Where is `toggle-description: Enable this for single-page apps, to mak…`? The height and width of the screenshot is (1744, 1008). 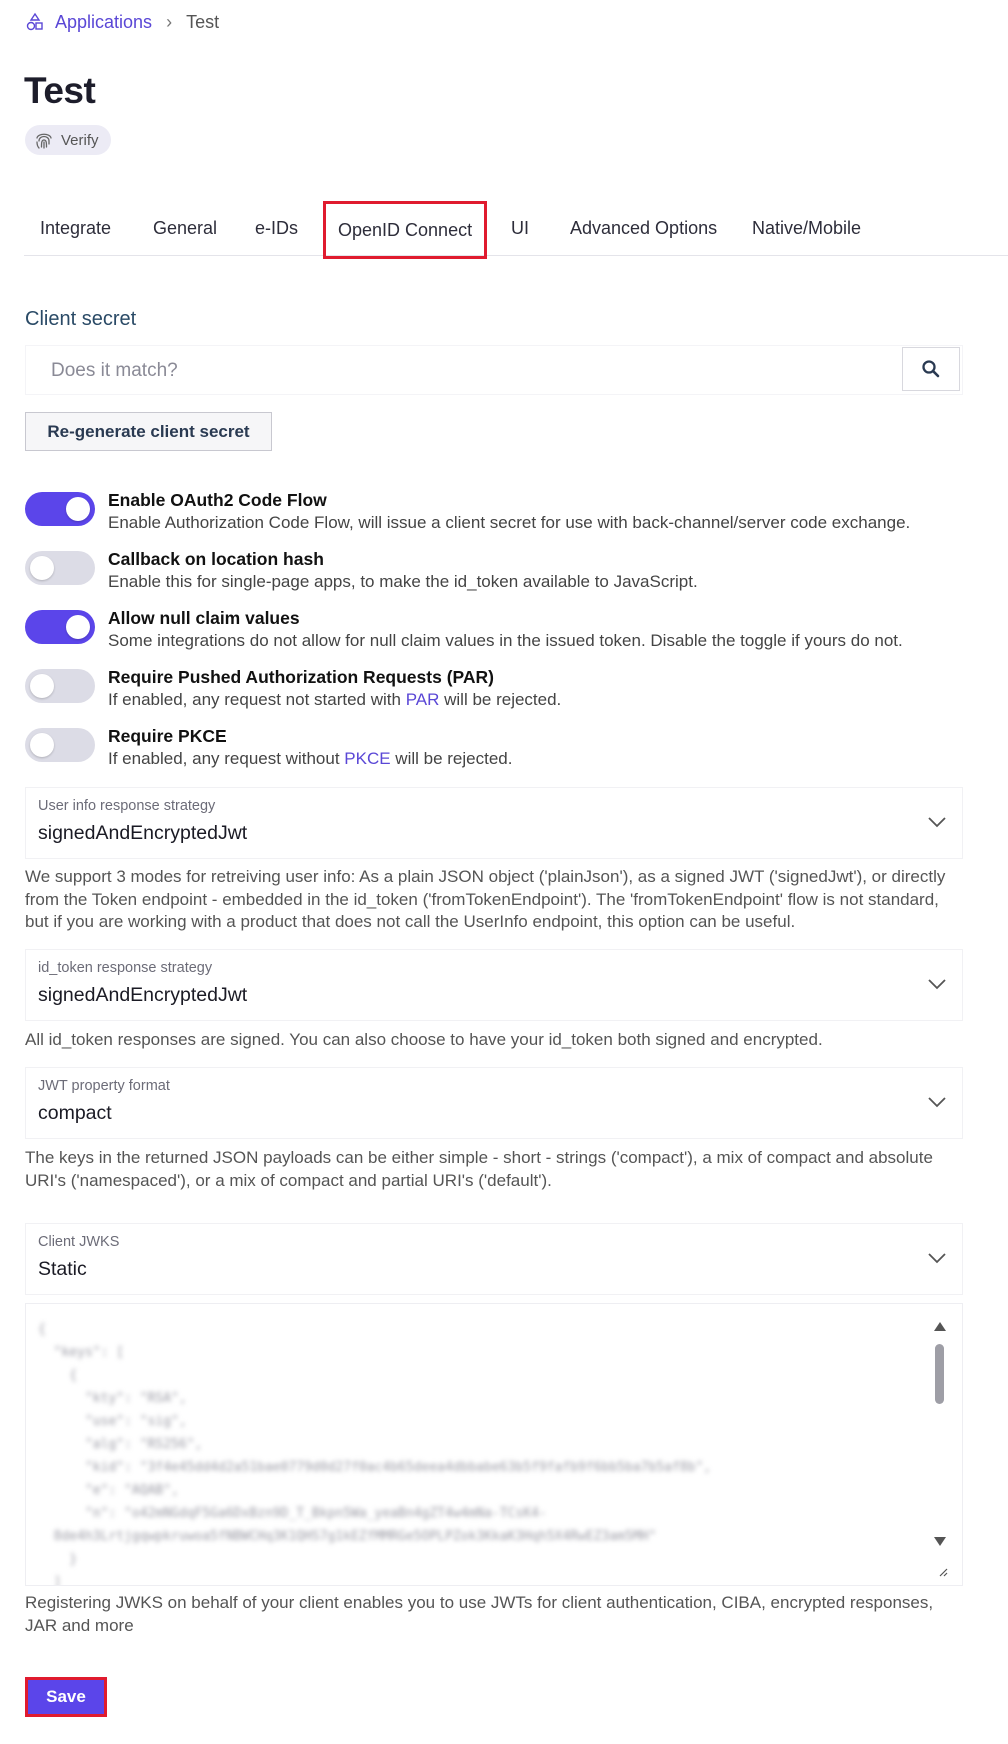
toggle-description: Enable this for single-page apps, to mak… is located at coordinates (403, 581).